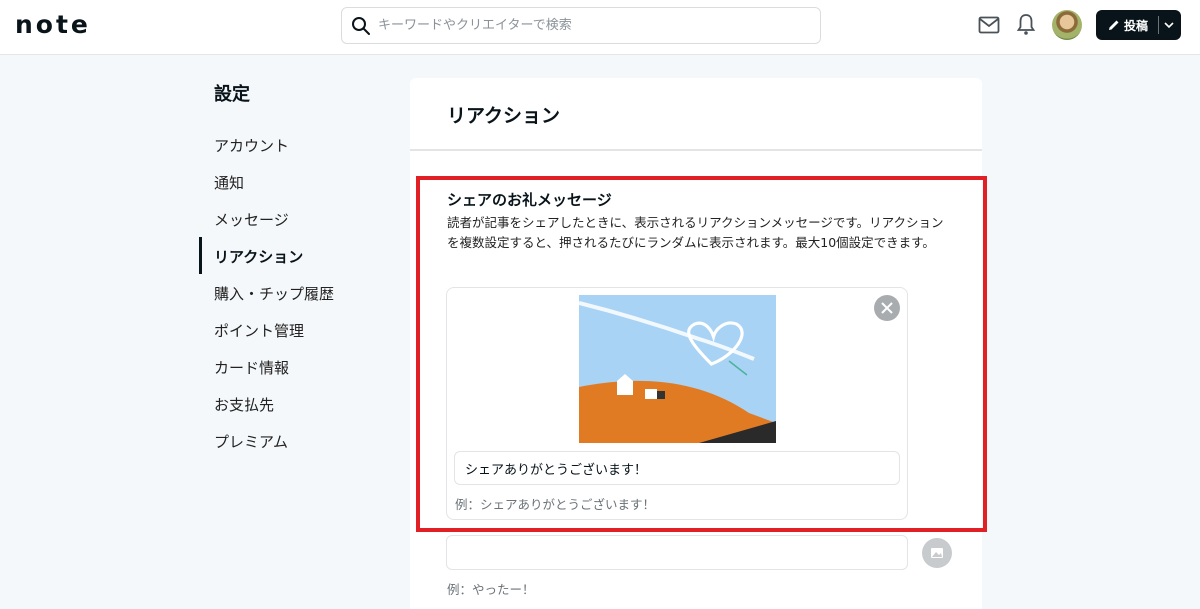 This screenshot has height=609, width=1200. Describe the element at coordinates (1169, 25) in the screenshot. I see `chevron-down-icon` at that location.